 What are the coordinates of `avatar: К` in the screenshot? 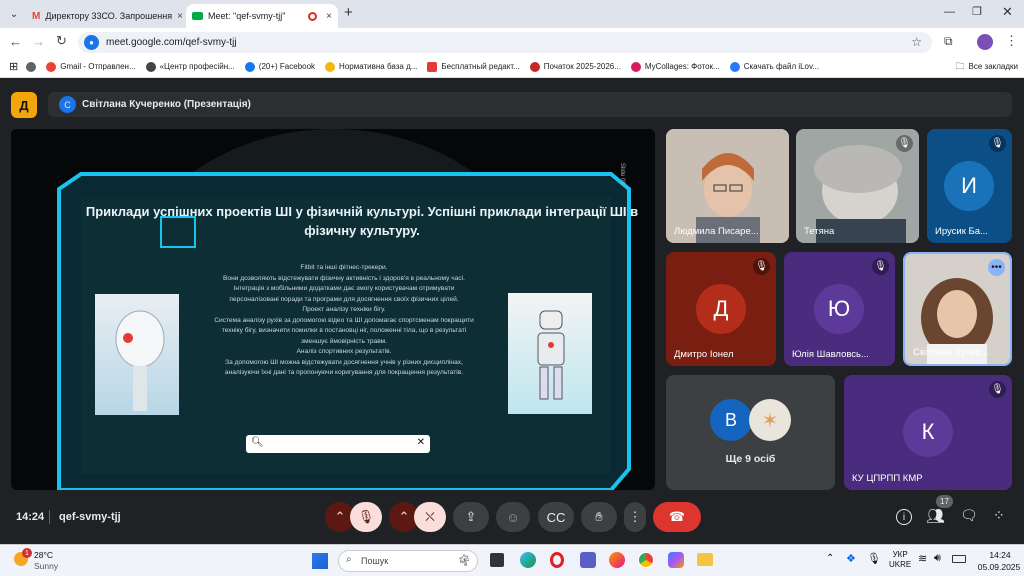 It's located at (928, 432).